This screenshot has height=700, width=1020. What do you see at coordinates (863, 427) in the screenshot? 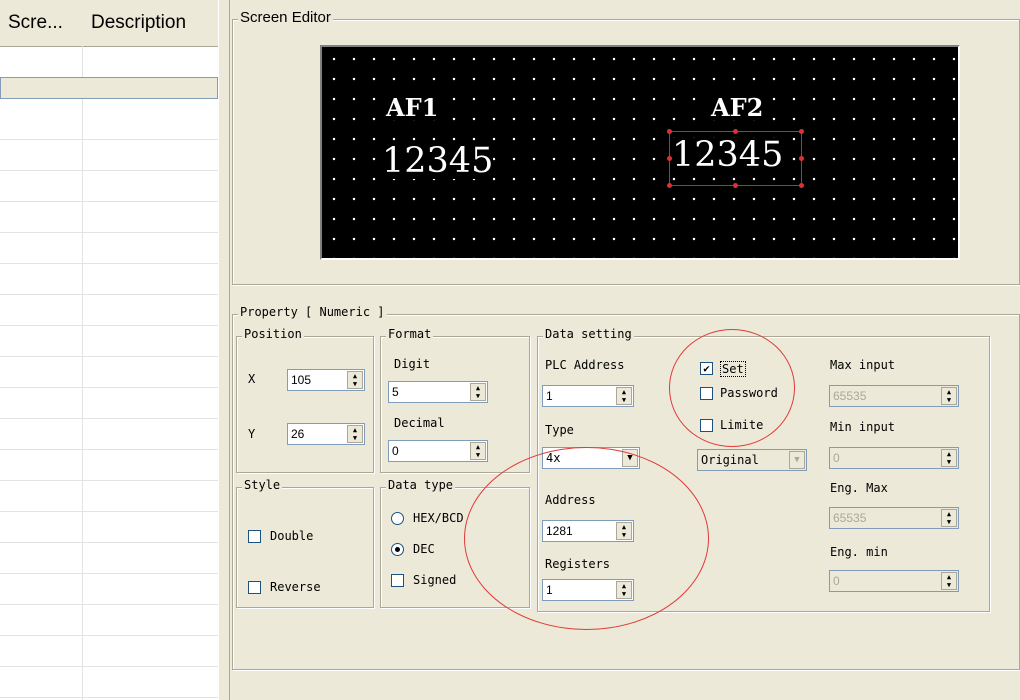
I see `min-input-label: Min input` at bounding box center [863, 427].